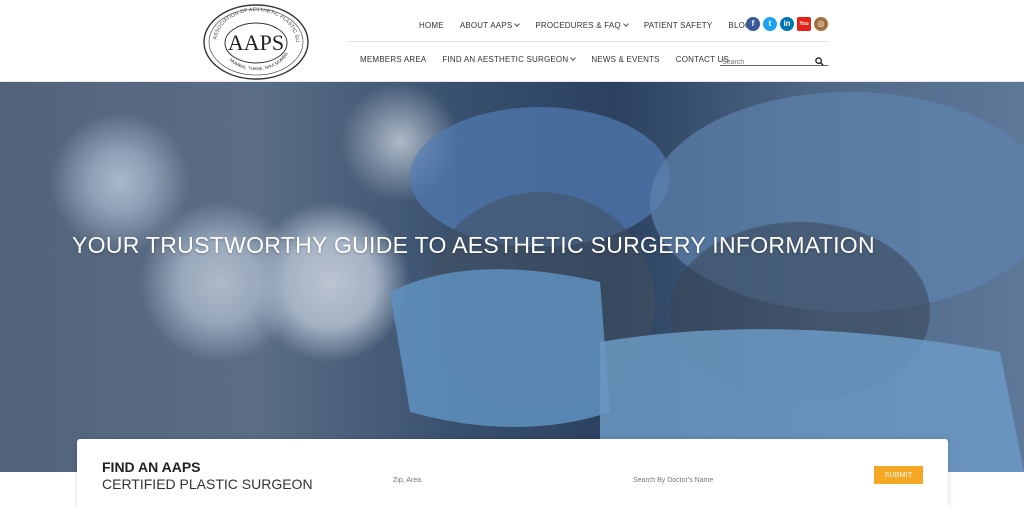 This screenshot has width=1024, height=508. I want to click on linkedin-icon: in, so click(787, 24).